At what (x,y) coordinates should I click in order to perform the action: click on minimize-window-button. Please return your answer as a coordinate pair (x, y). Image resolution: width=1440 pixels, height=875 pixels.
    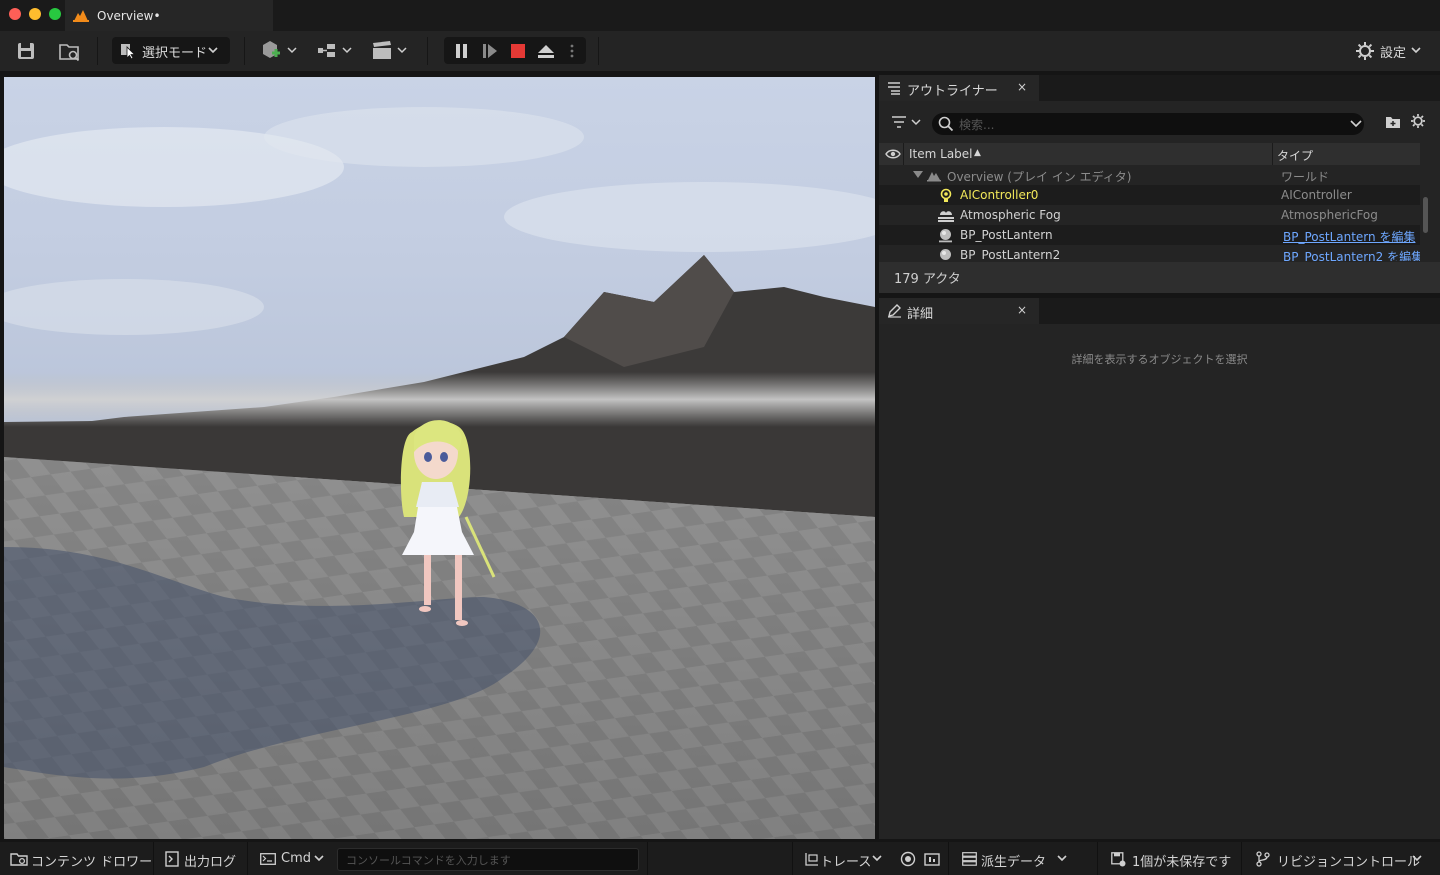
    Looking at the image, I should click on (35, 14).